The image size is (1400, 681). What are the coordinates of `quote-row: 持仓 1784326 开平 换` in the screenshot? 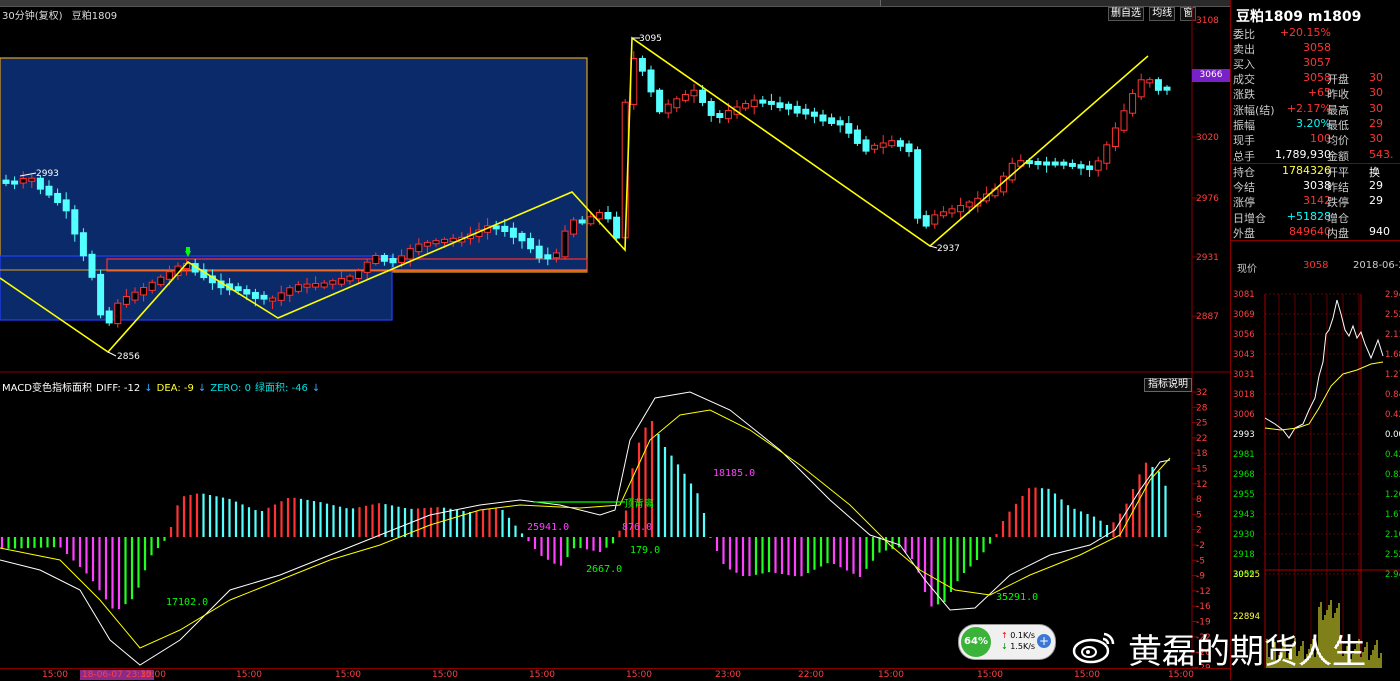 It's located at (1316, 171).